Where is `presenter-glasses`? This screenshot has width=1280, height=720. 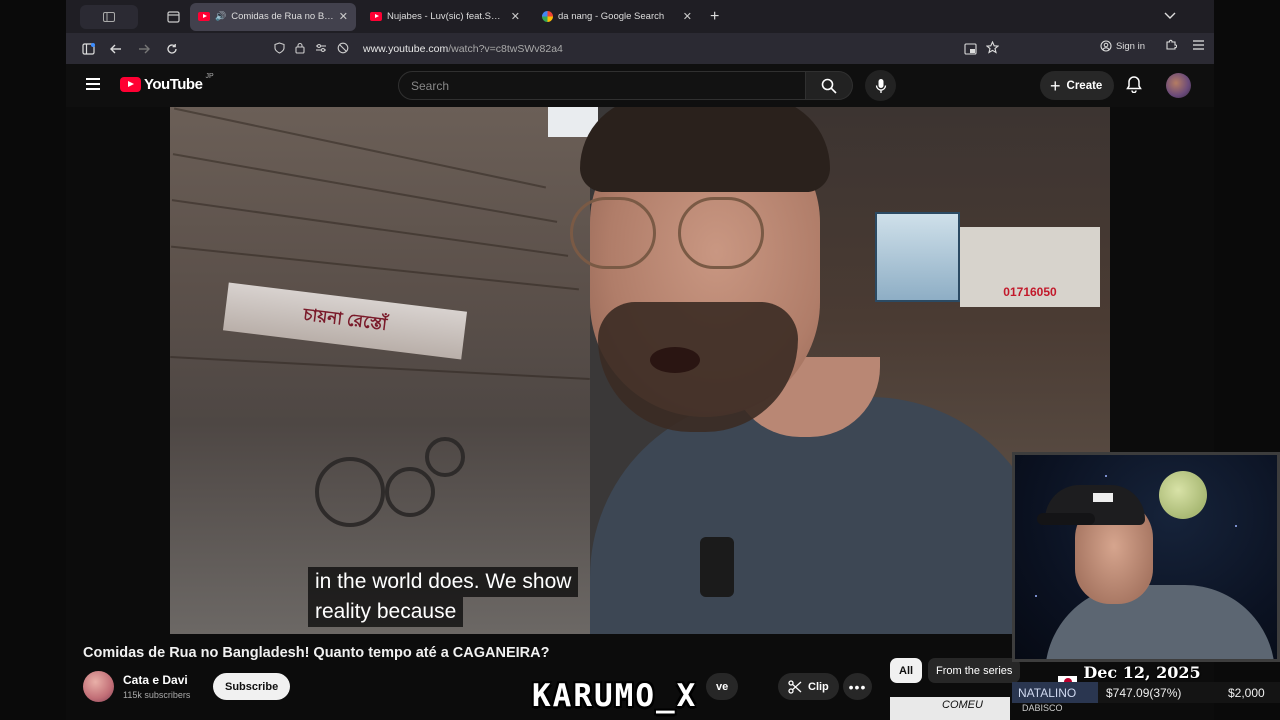 presenter-glasses is located at coordinates (690, 237).